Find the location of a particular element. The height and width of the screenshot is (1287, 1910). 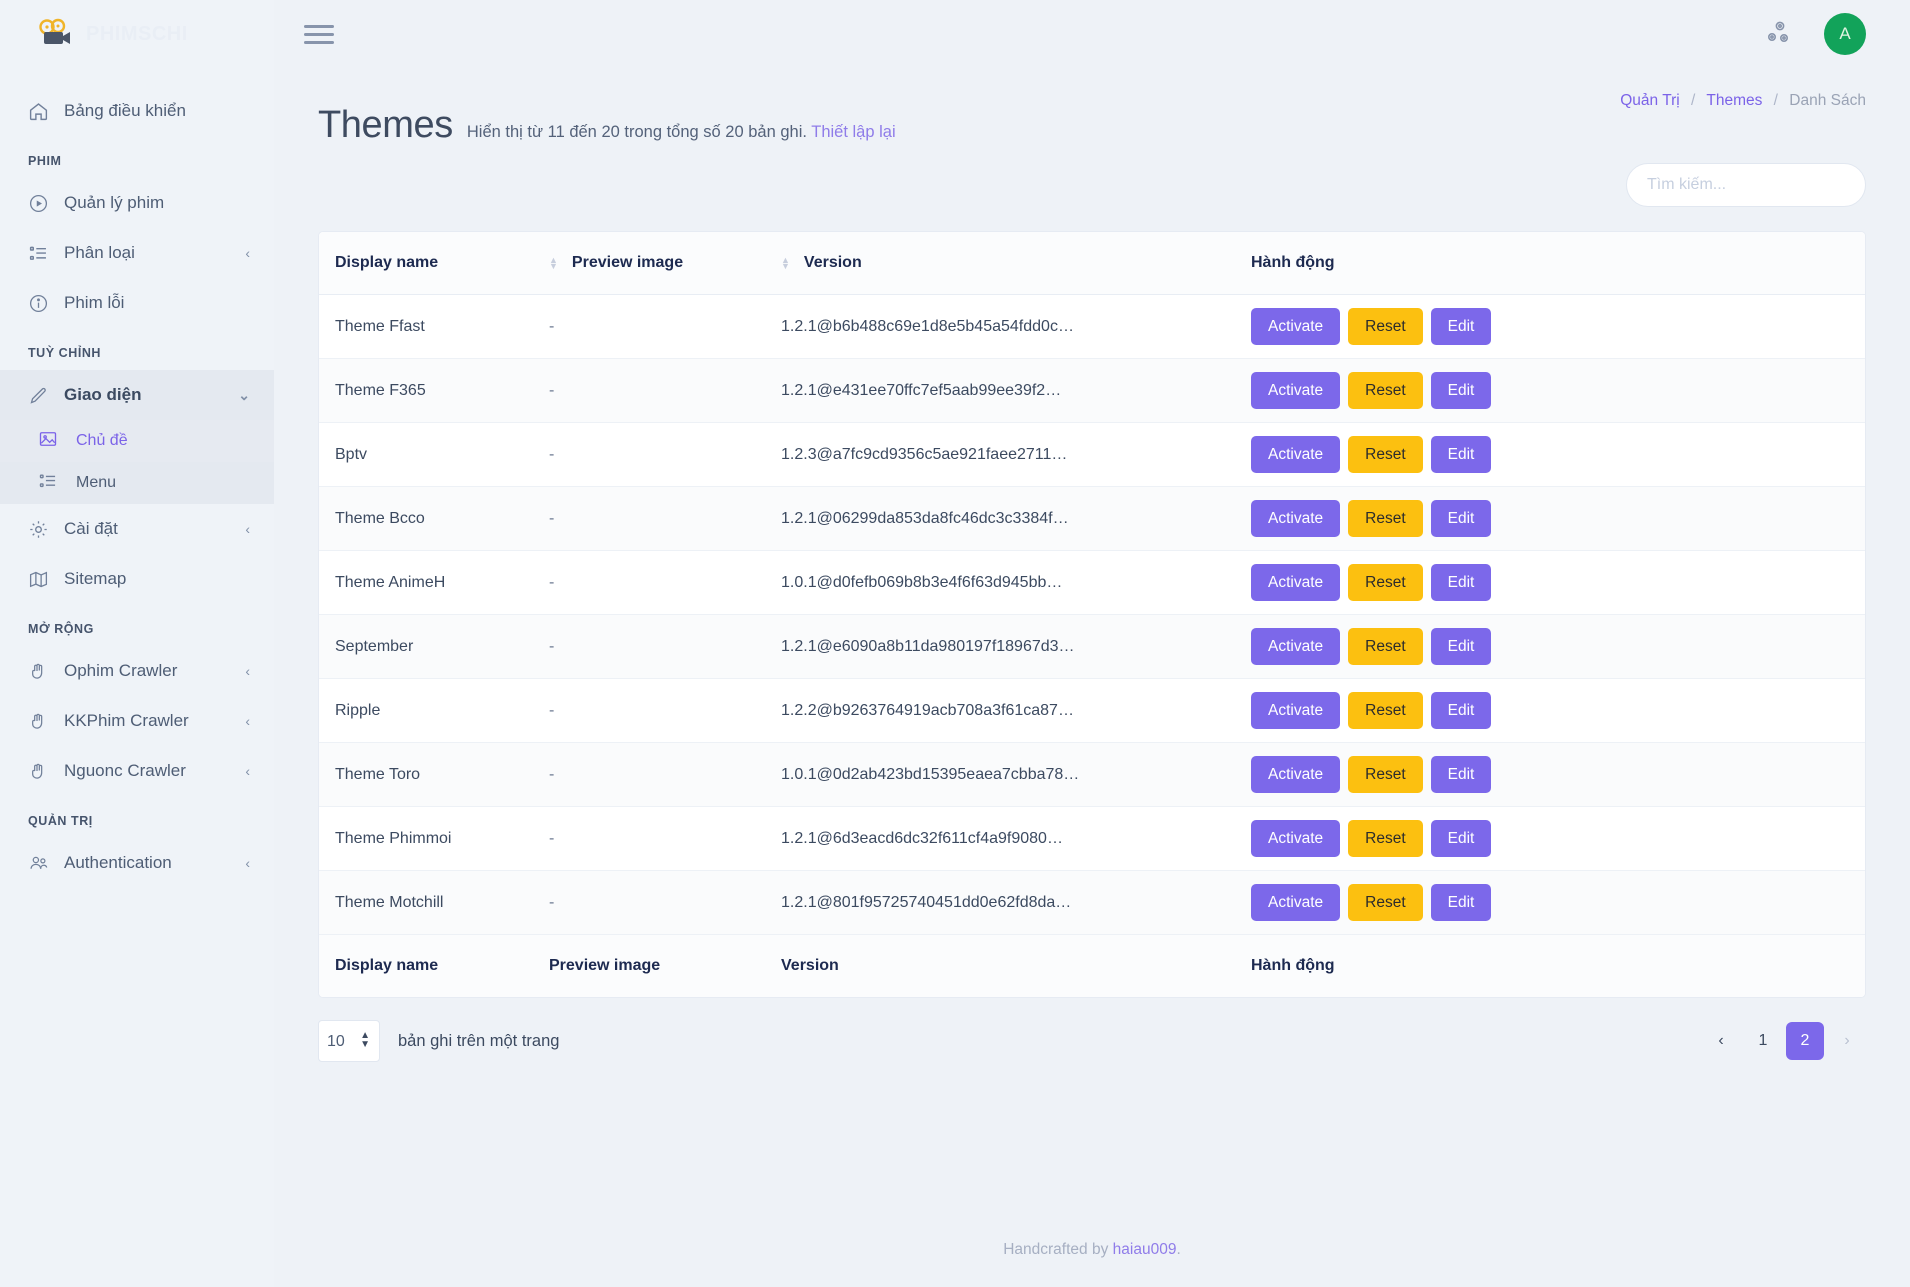

pagination-prev-button: ‹ is located at coordinates (1721, 1041).